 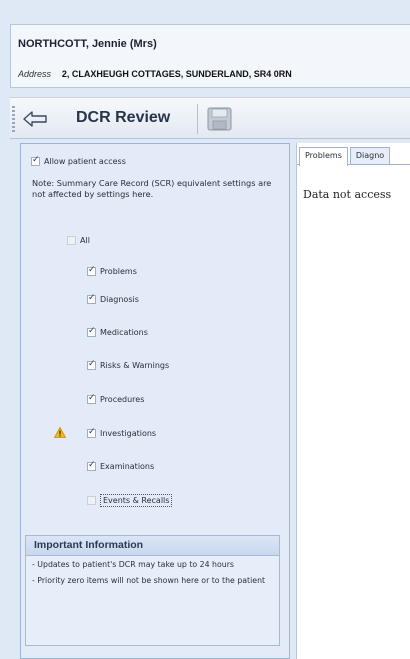 I want to click on toolbar-separator, so click(x=197, y=119).